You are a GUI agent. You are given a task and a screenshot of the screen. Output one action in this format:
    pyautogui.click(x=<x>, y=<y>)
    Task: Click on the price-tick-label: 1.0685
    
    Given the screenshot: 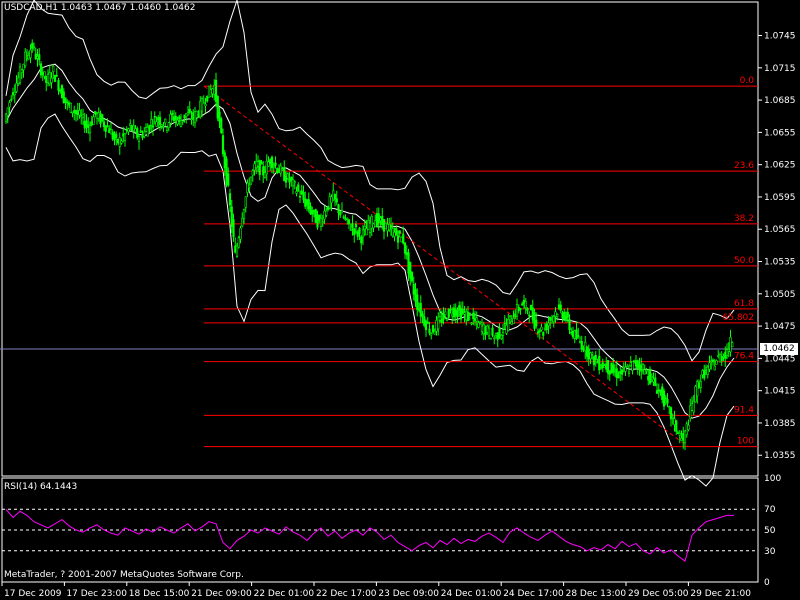 What is the action you would take?
    pyautogui.click(x=780, y=101)
    